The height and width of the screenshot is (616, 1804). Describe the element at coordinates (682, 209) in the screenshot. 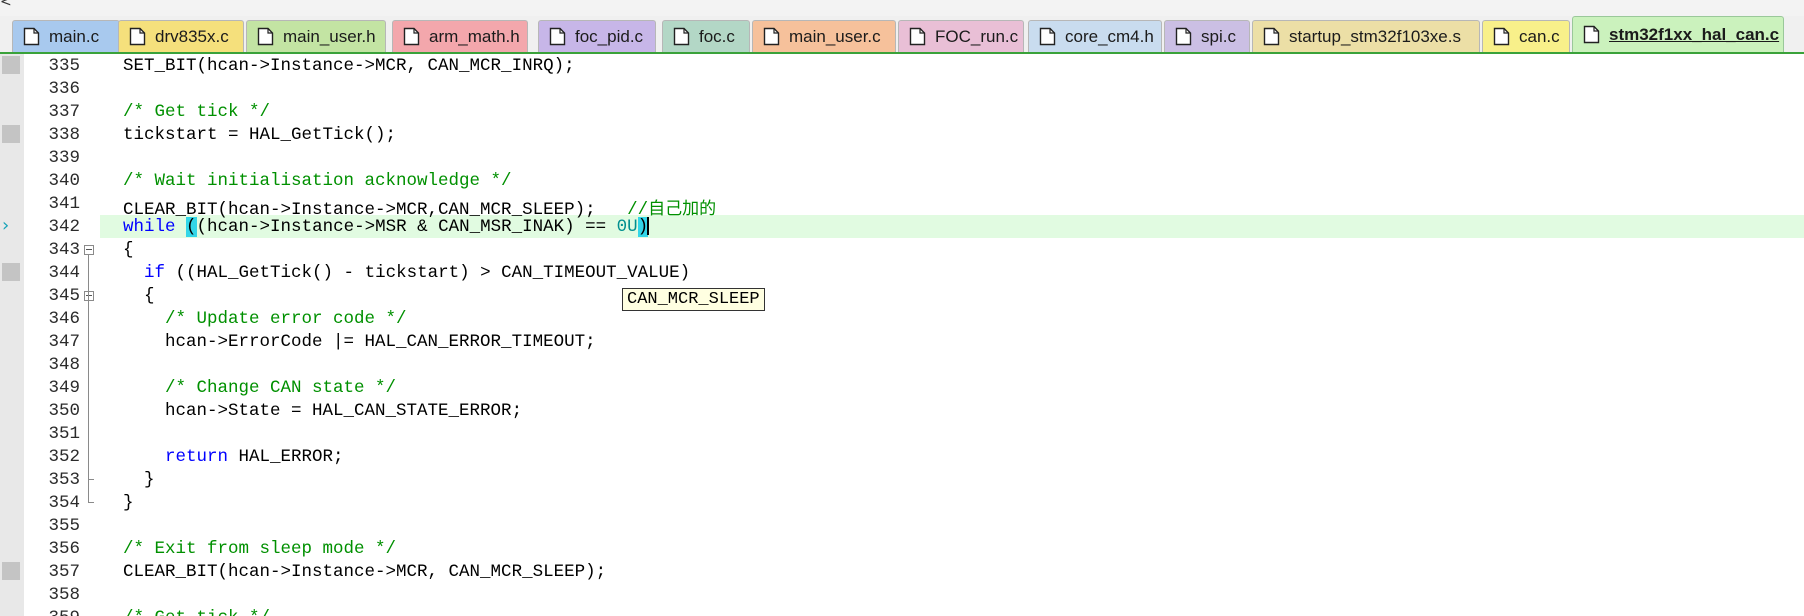

I see `code-token: 自己加的` at that location.